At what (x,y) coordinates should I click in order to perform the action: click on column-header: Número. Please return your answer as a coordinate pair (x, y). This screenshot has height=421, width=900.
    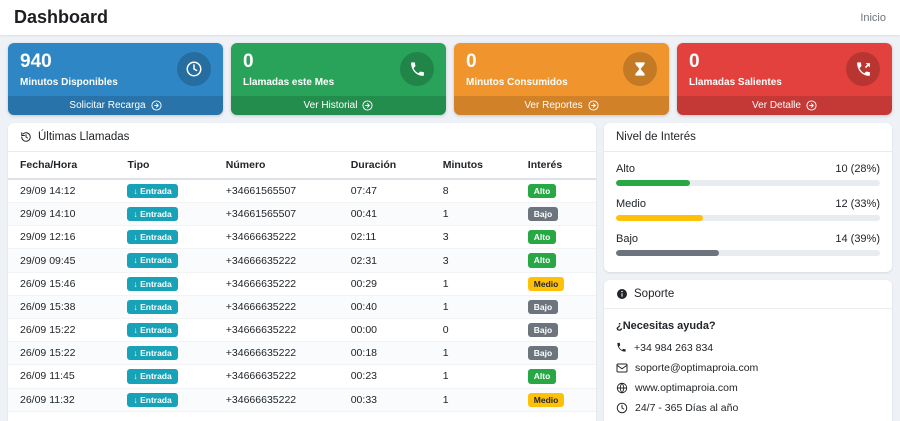
    Looking at the image, I should click on (276, 165).